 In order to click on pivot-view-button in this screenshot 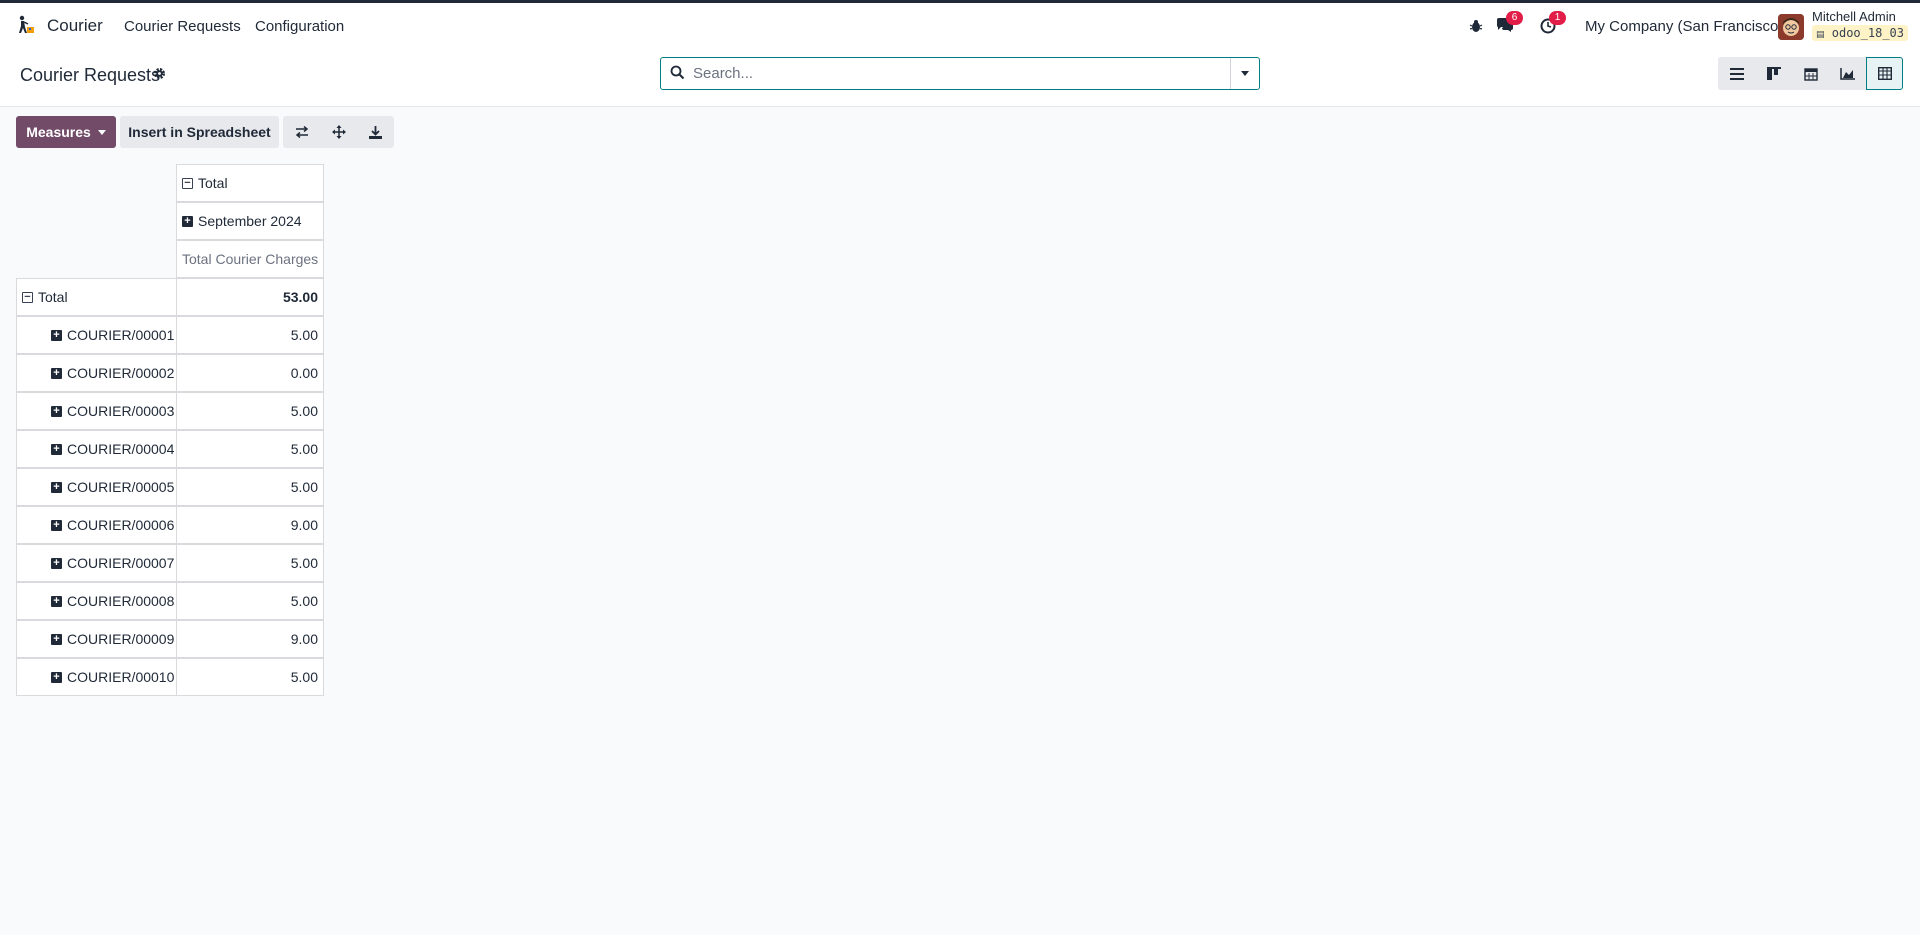, I will do `click(1884, 73)`.